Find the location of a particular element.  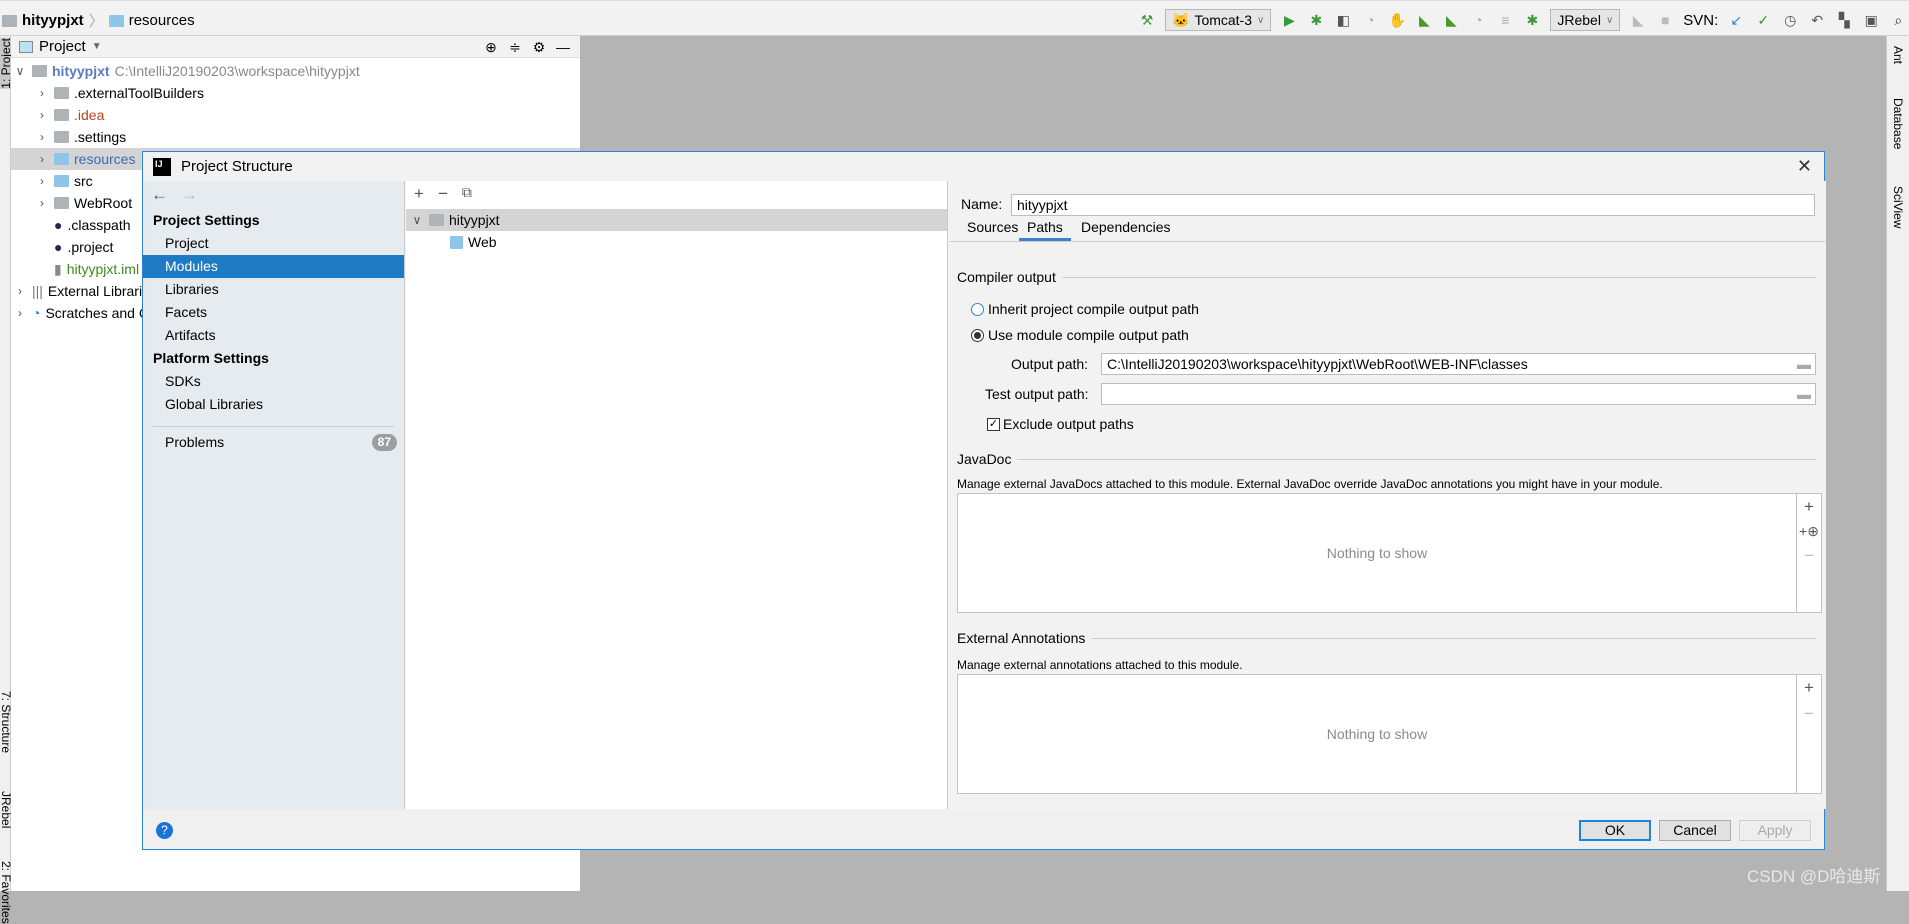

apply-button: Apply is located at coordinates (1775, 830).